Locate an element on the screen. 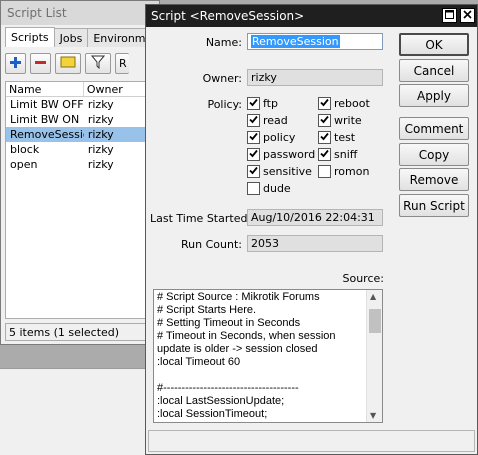 Image resolution: width=478 pixels, height=455 pixels. checkbox-read is located at coordinates (253, 120).